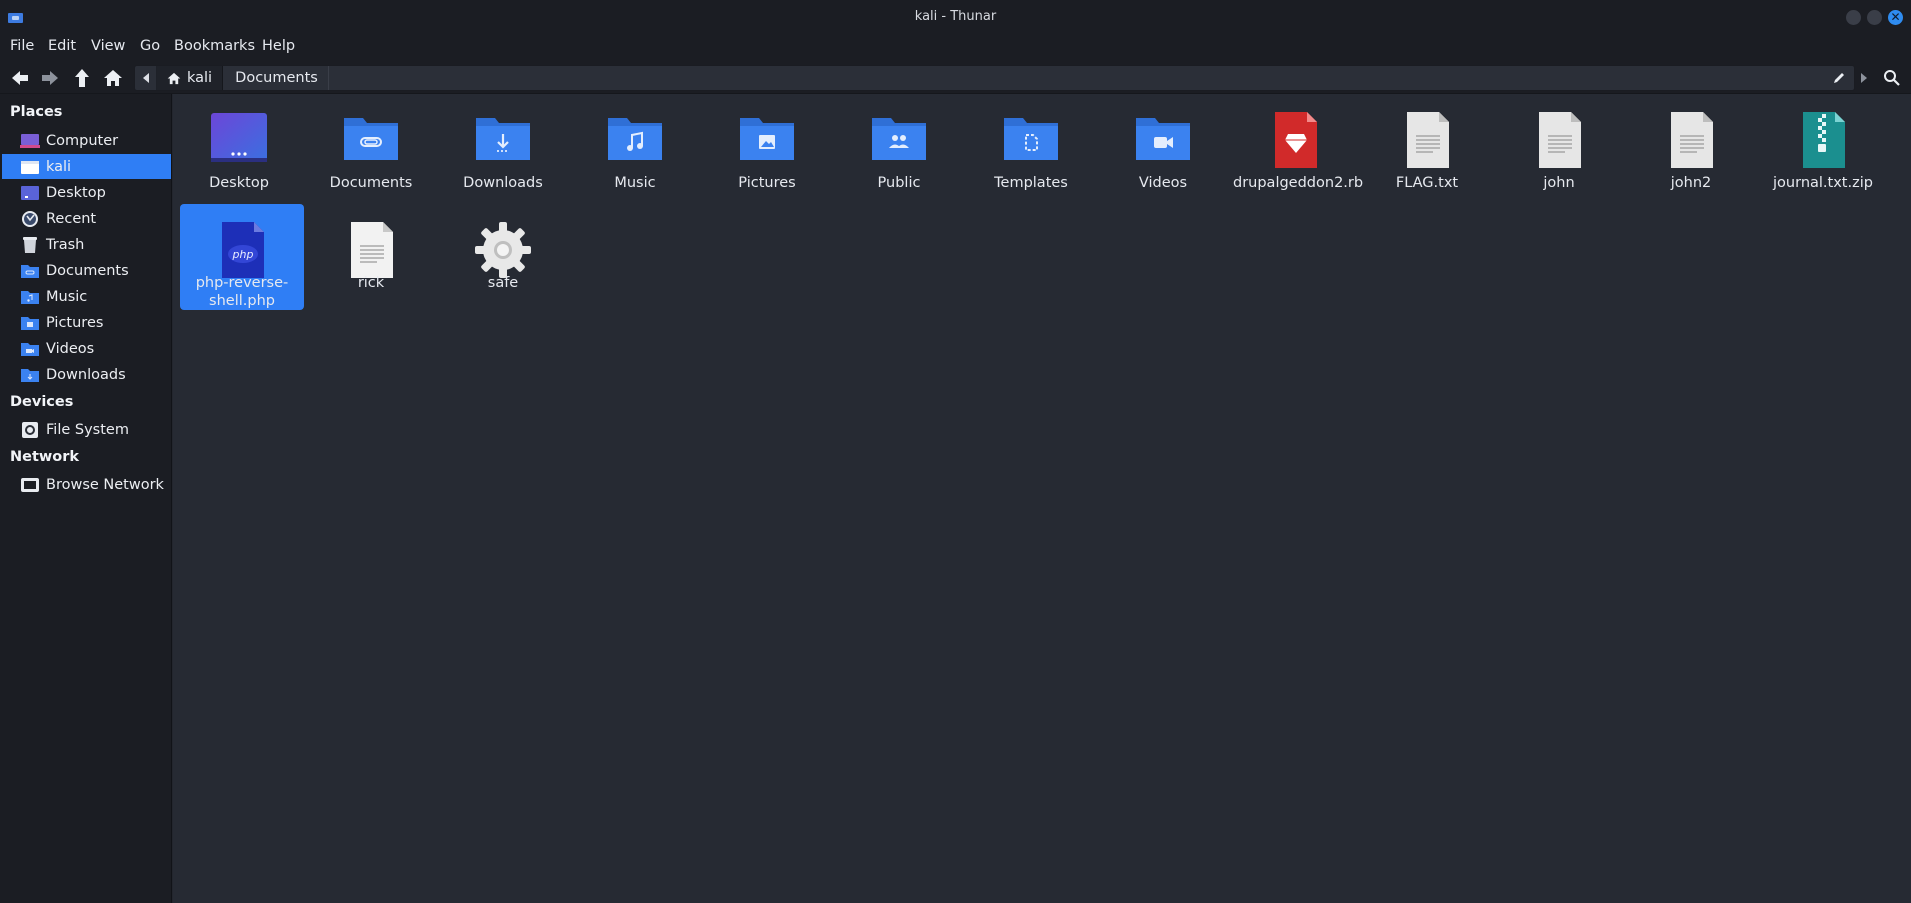 This screenshot has width=1911, height=903. Describe the element at coordinates (278, 46) in the screenshot. I see `menu-help: Help` at that location.